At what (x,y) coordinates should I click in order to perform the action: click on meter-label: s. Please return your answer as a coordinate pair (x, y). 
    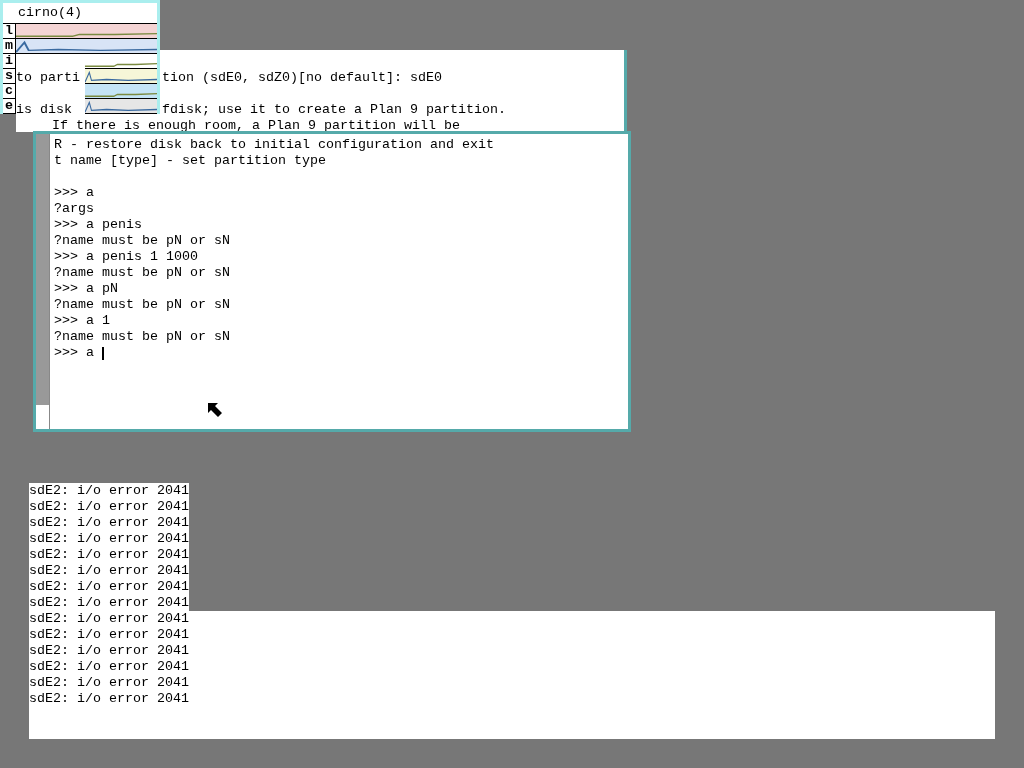
    Looking at the image, I should click on (9, 76).